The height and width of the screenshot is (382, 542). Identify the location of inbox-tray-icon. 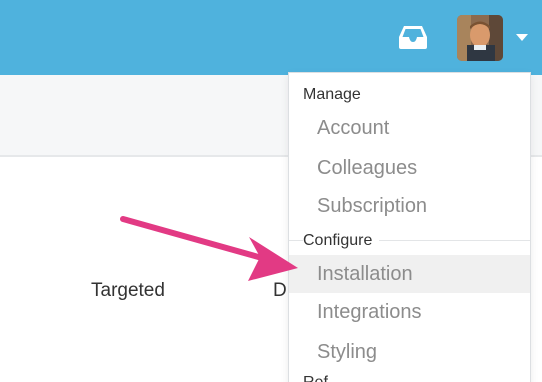
(413, 37).